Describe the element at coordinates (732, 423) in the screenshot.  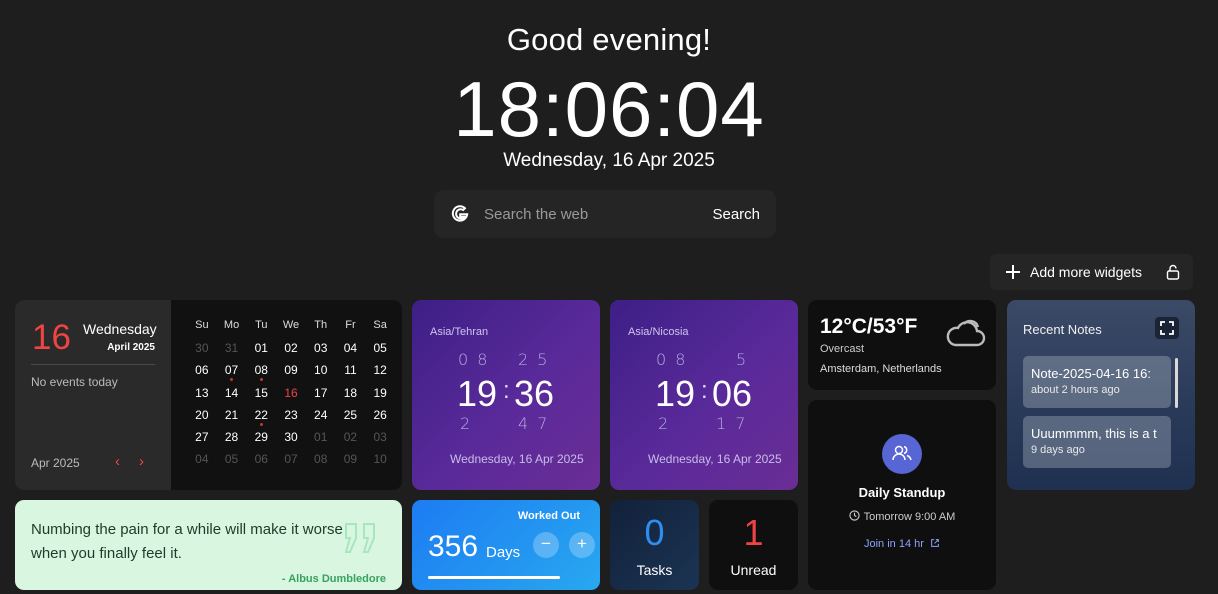
I see `next-minute: 1 7` at that location.